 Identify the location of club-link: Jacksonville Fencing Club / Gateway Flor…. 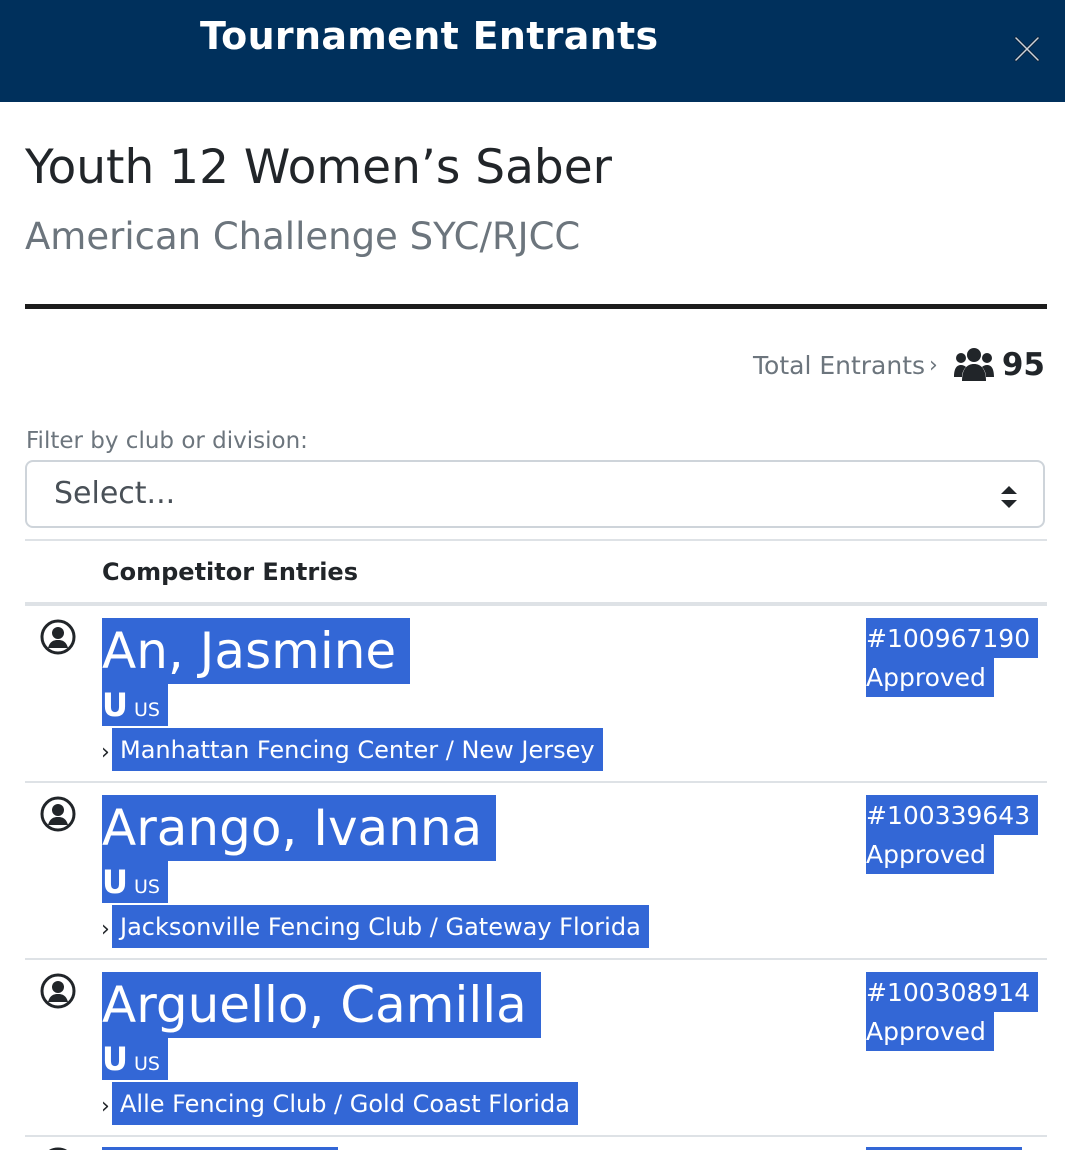
(380, 926).